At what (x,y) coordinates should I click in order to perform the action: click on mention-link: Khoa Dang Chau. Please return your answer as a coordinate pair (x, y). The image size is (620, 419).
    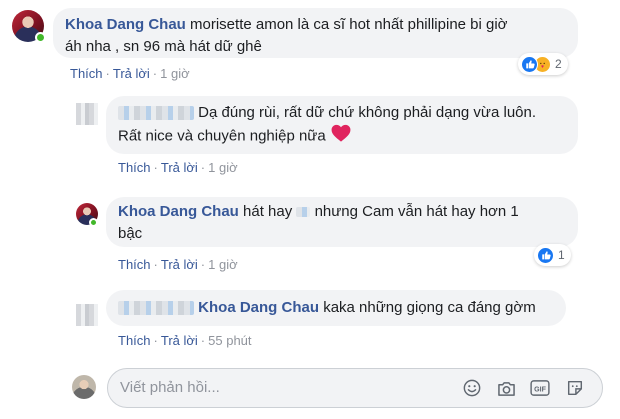
    Looking at the image, I should click on (258, 307).